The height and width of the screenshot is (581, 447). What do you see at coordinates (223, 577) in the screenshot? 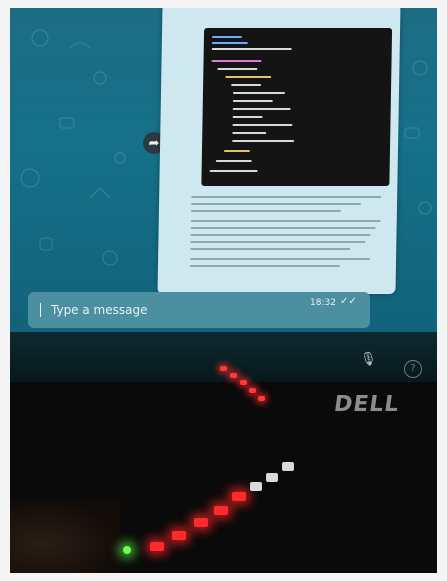
I see `photo-border-bottom` at bounding box center [223, 577].